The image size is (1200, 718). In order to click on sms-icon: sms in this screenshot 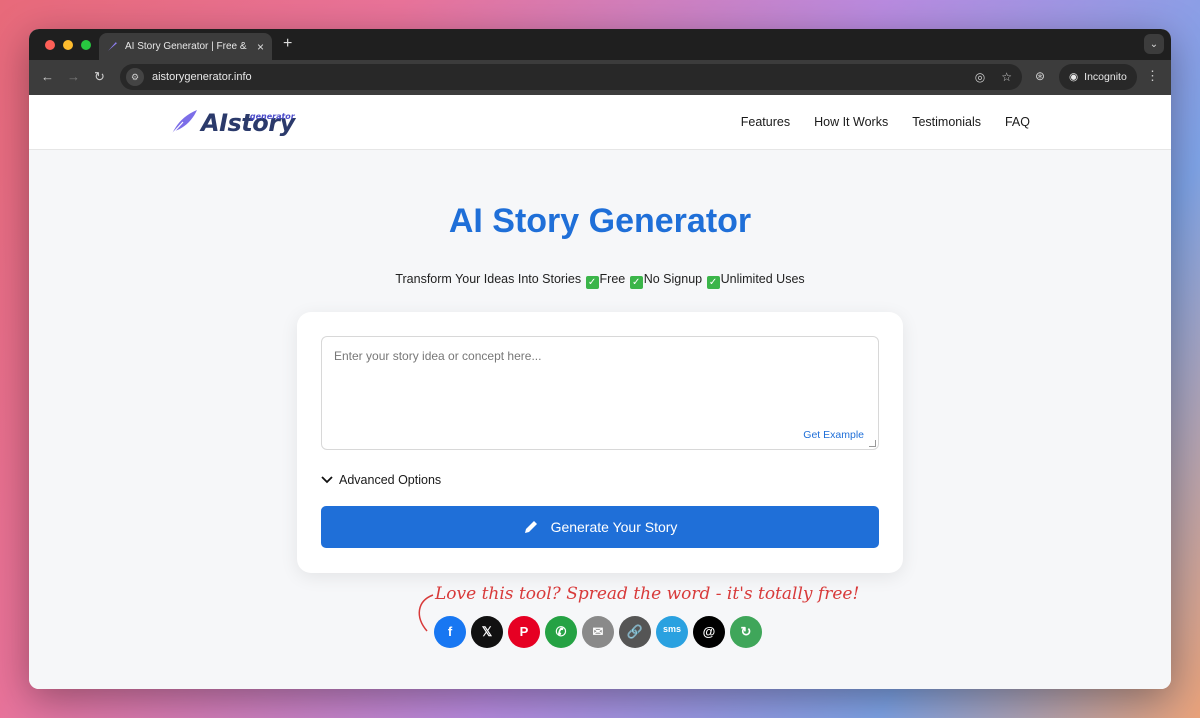, I will do `click(672, 632)`.